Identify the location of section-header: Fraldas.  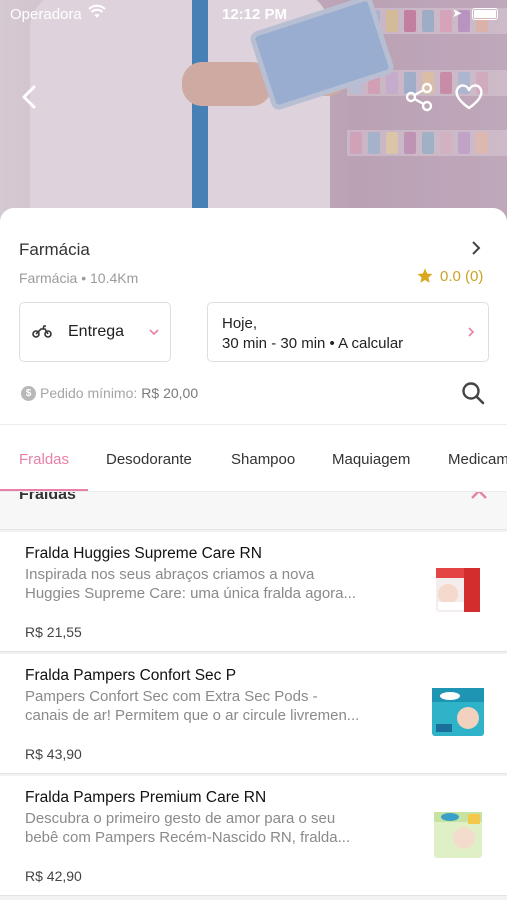
(253, 511).